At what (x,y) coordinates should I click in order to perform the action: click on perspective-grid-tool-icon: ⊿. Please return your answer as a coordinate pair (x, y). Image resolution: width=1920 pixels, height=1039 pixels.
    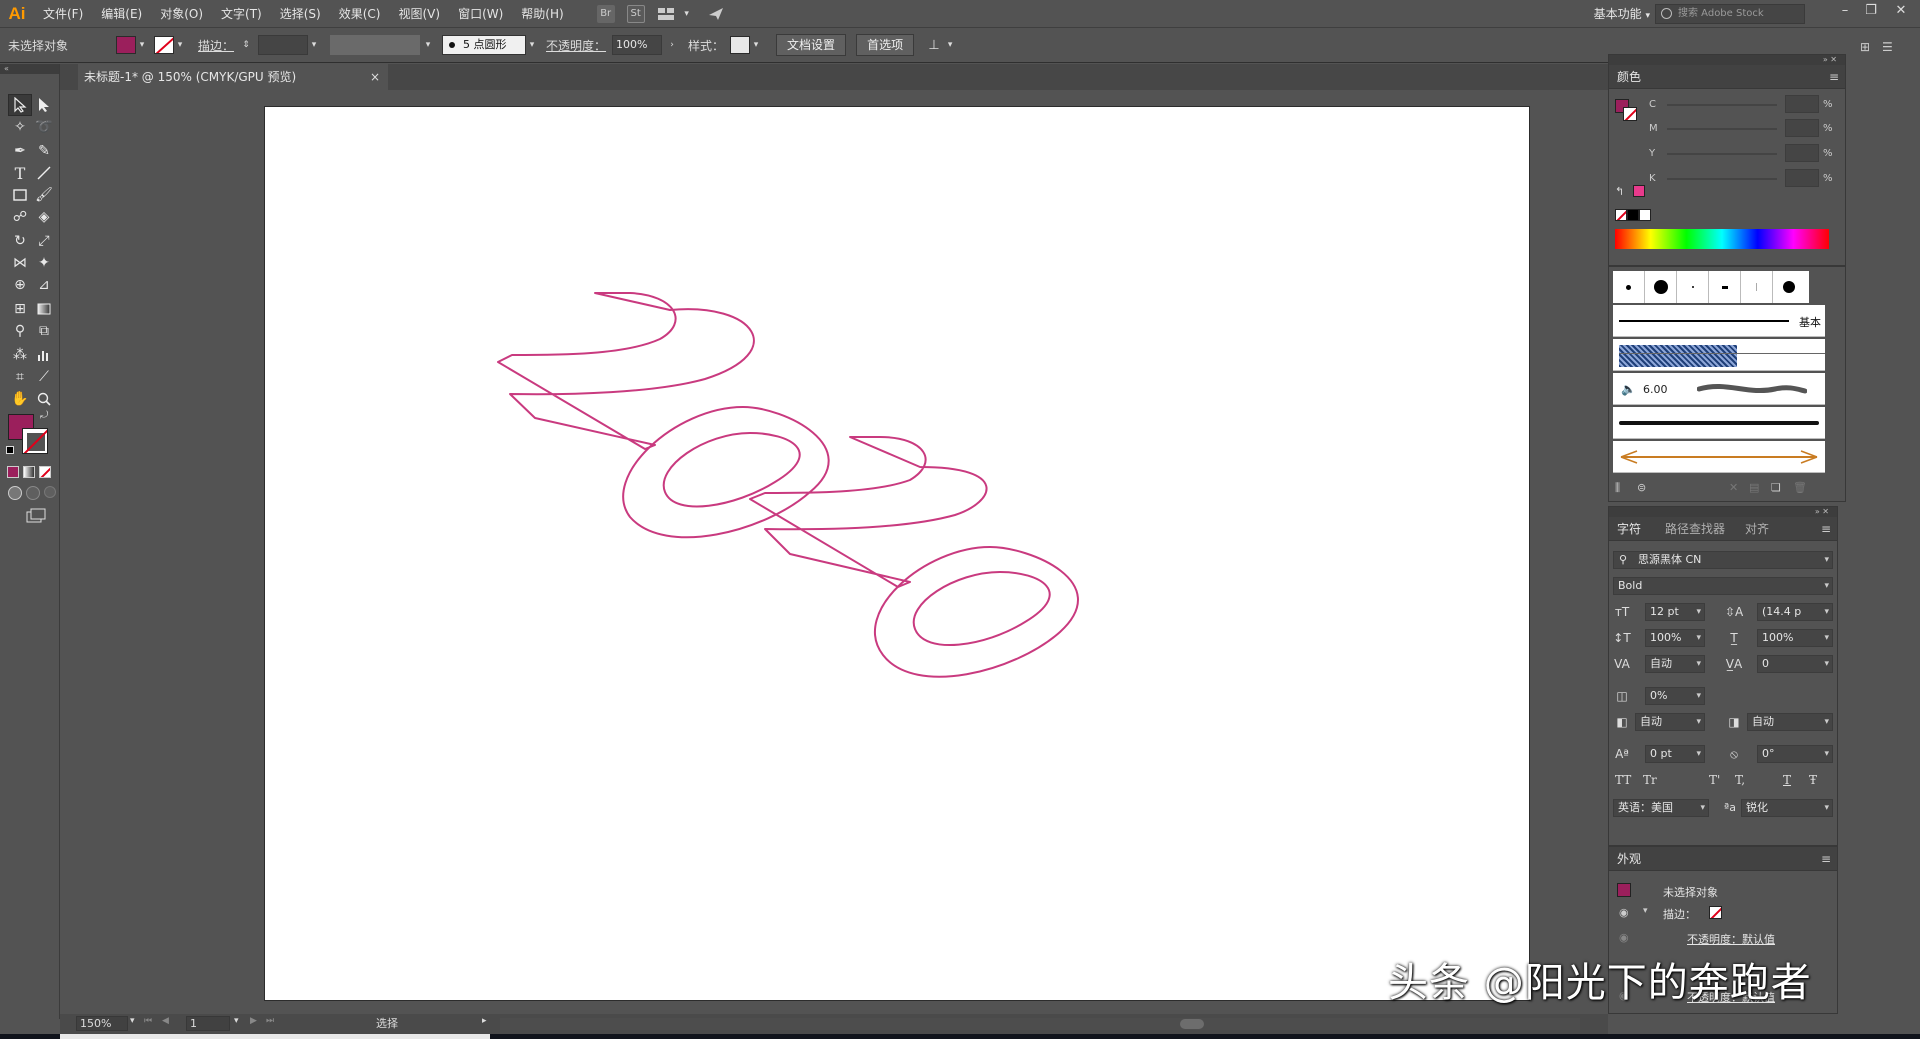
    Looking at the image, I should click on (44, 285).